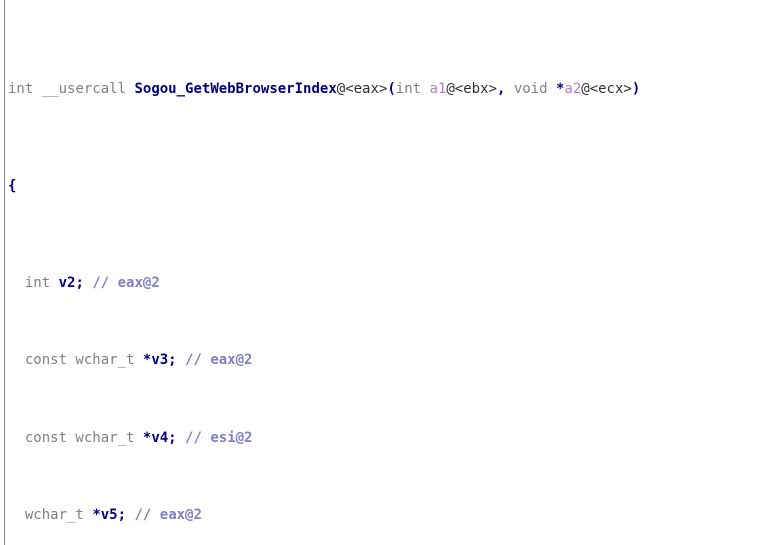 This screenshot has width=776, height=545. Describe the element at coordinates (392, 283) in the screenshot. I see `line-decl-v2: int v2; // eax@2` at that location.